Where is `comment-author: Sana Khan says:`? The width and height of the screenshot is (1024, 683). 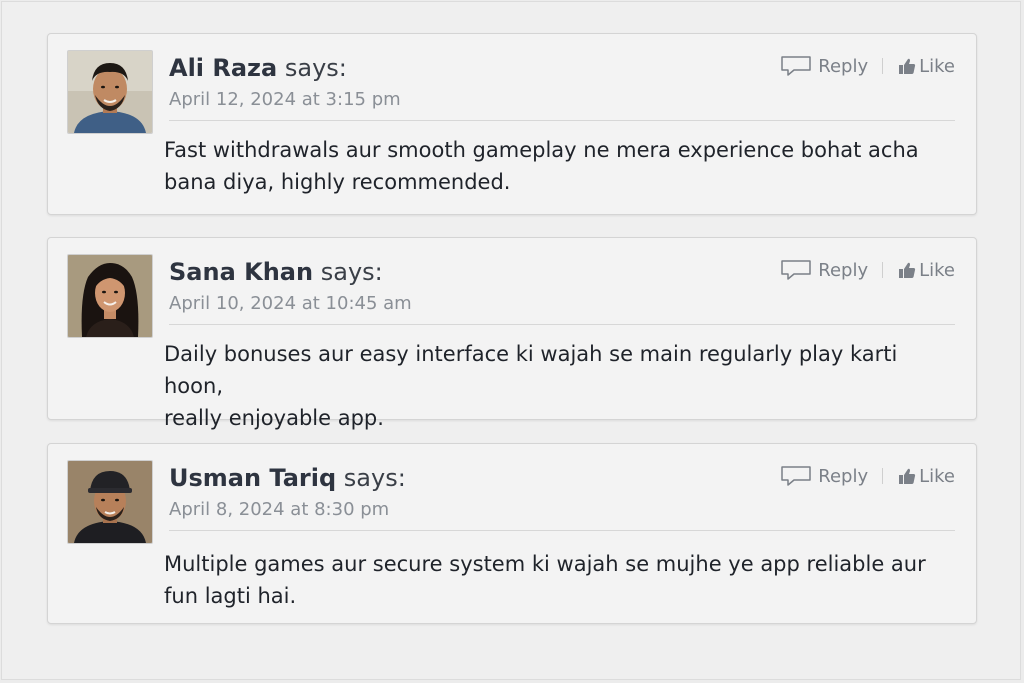 comment-author: Sana Khan says: is located at coordinates (276, 272).